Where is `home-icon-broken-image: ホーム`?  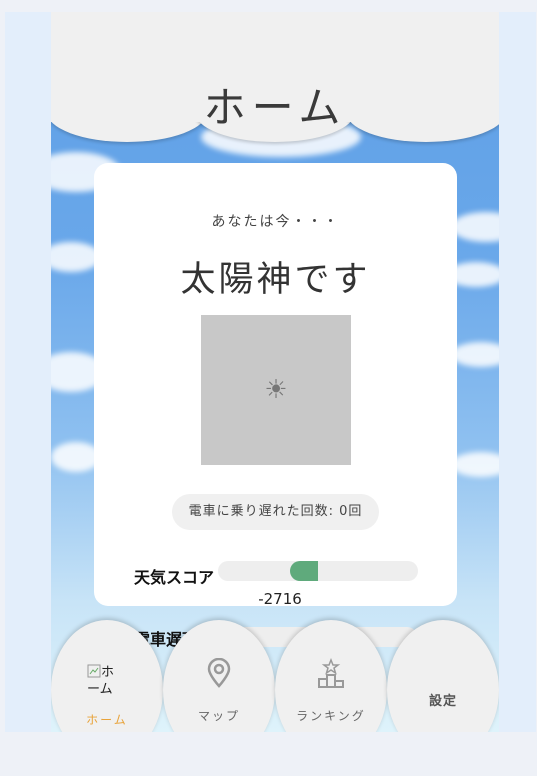 home-icon-broken-image: ホーム is located at coordinates (101, 680).